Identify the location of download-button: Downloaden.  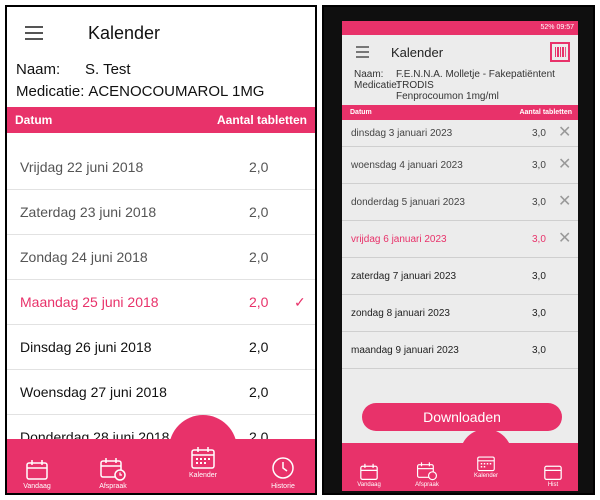
(462, 417).